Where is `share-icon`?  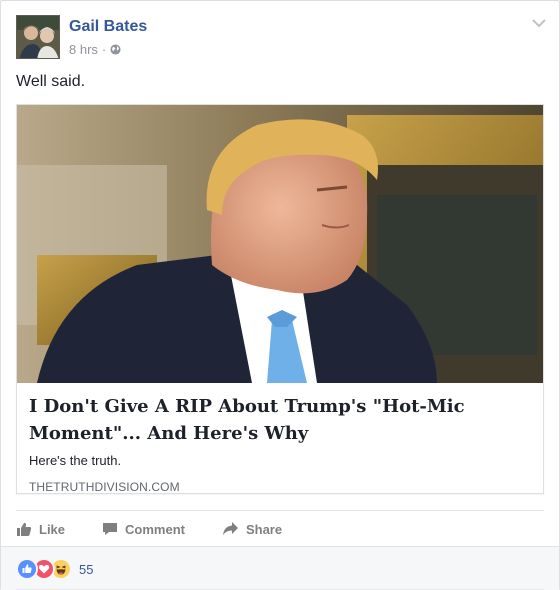 share-icon is located at coordinates (230, 528).